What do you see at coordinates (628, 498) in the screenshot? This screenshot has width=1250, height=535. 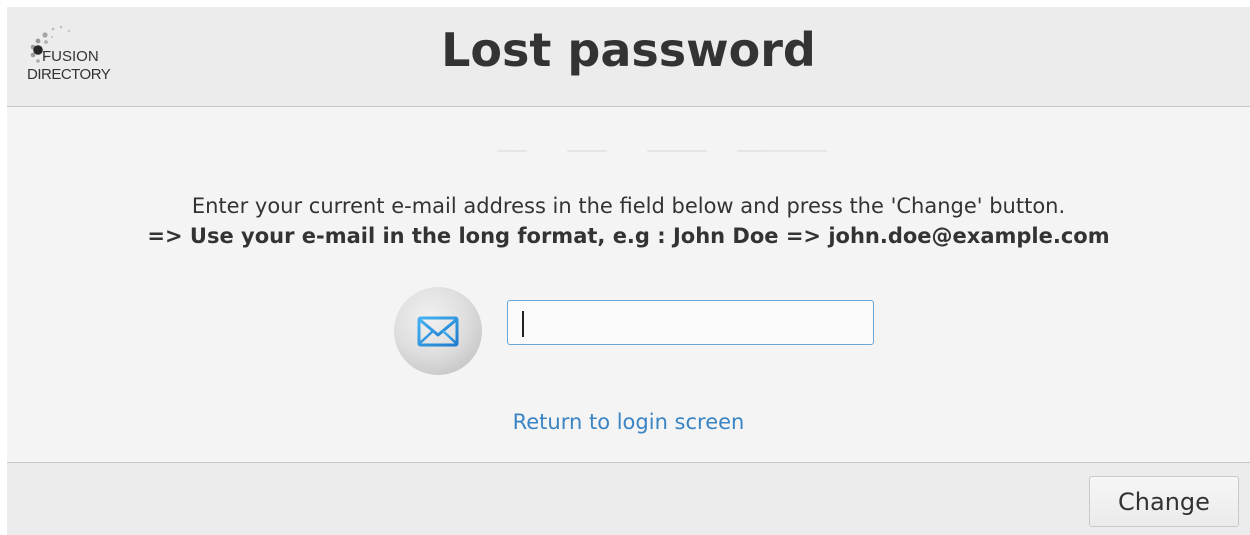 I see `page-footer: Change` at bounding box center [628, 498].